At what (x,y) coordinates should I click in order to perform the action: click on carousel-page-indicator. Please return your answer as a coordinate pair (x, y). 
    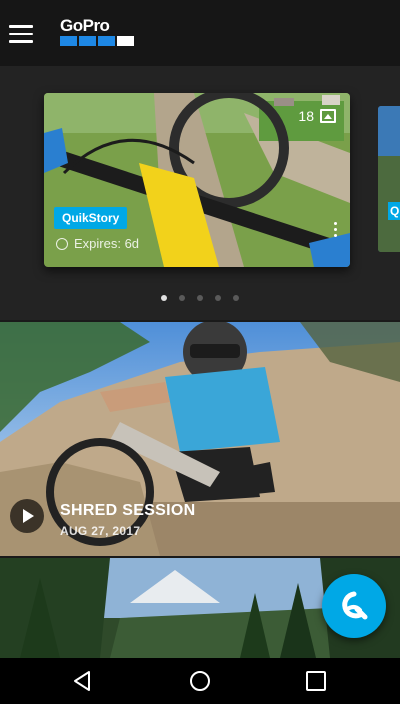
    Looking at the image, I should click on (200, 297).